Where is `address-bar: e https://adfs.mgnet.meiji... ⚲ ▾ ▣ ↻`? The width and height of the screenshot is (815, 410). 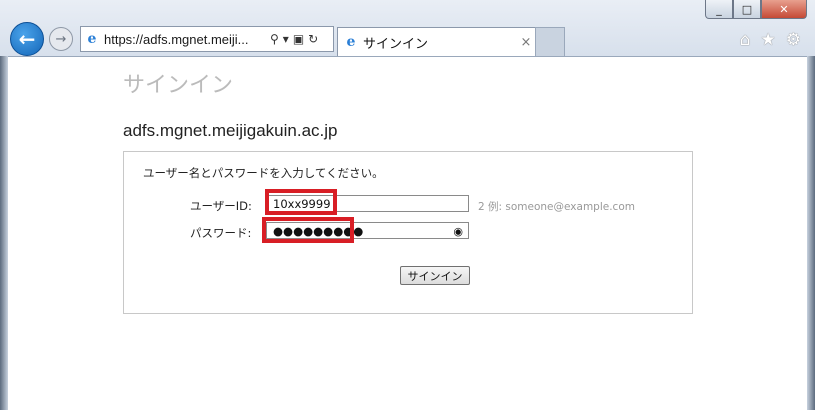 address-bar: e https://adfs.mgnet.meiji... ⚲ ▾ ▣ ↻ is located at coordinates (207, 39).